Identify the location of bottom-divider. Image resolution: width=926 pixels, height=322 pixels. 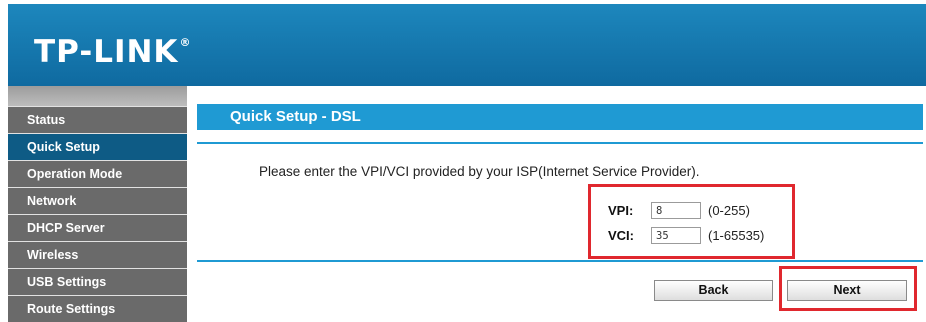
(560, 261).